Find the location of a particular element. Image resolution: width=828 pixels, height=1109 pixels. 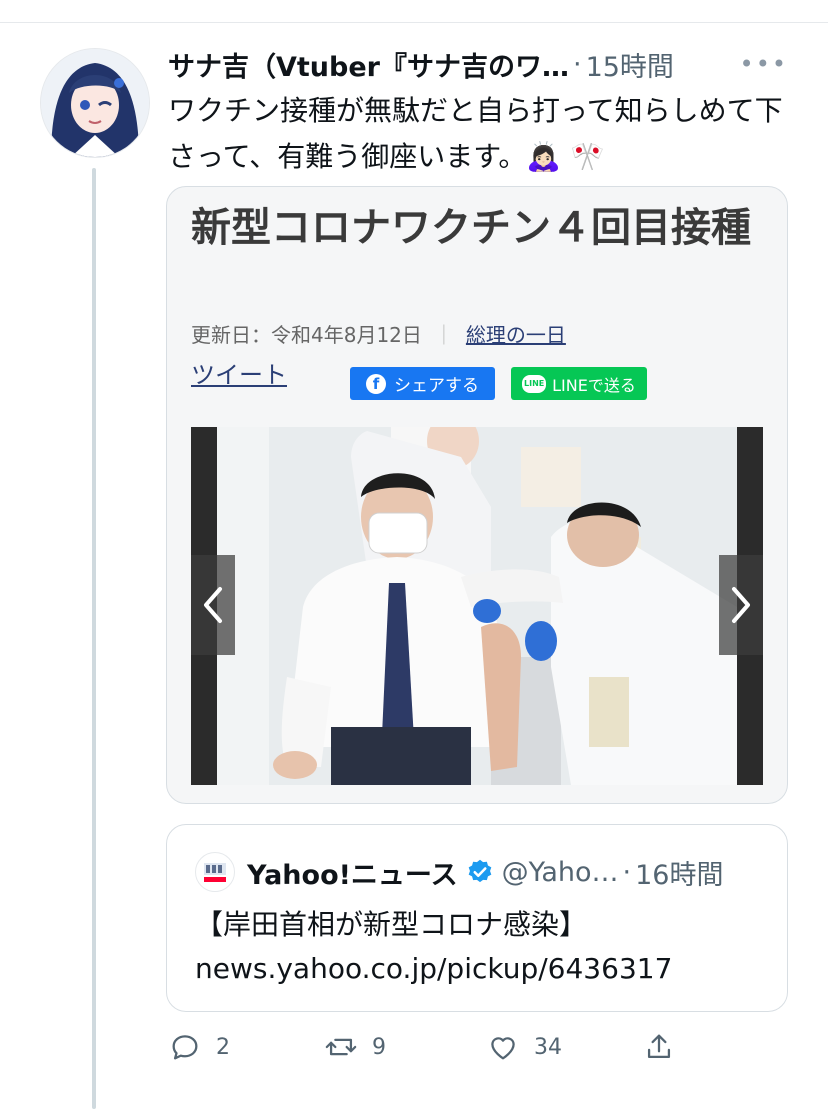

line-icon: LINE is located at coordinates (534, 383).